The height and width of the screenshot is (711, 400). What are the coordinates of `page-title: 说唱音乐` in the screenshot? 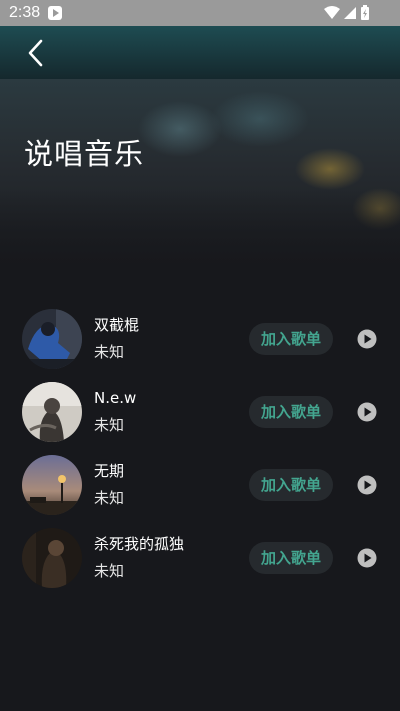 It's located at (84, 154).